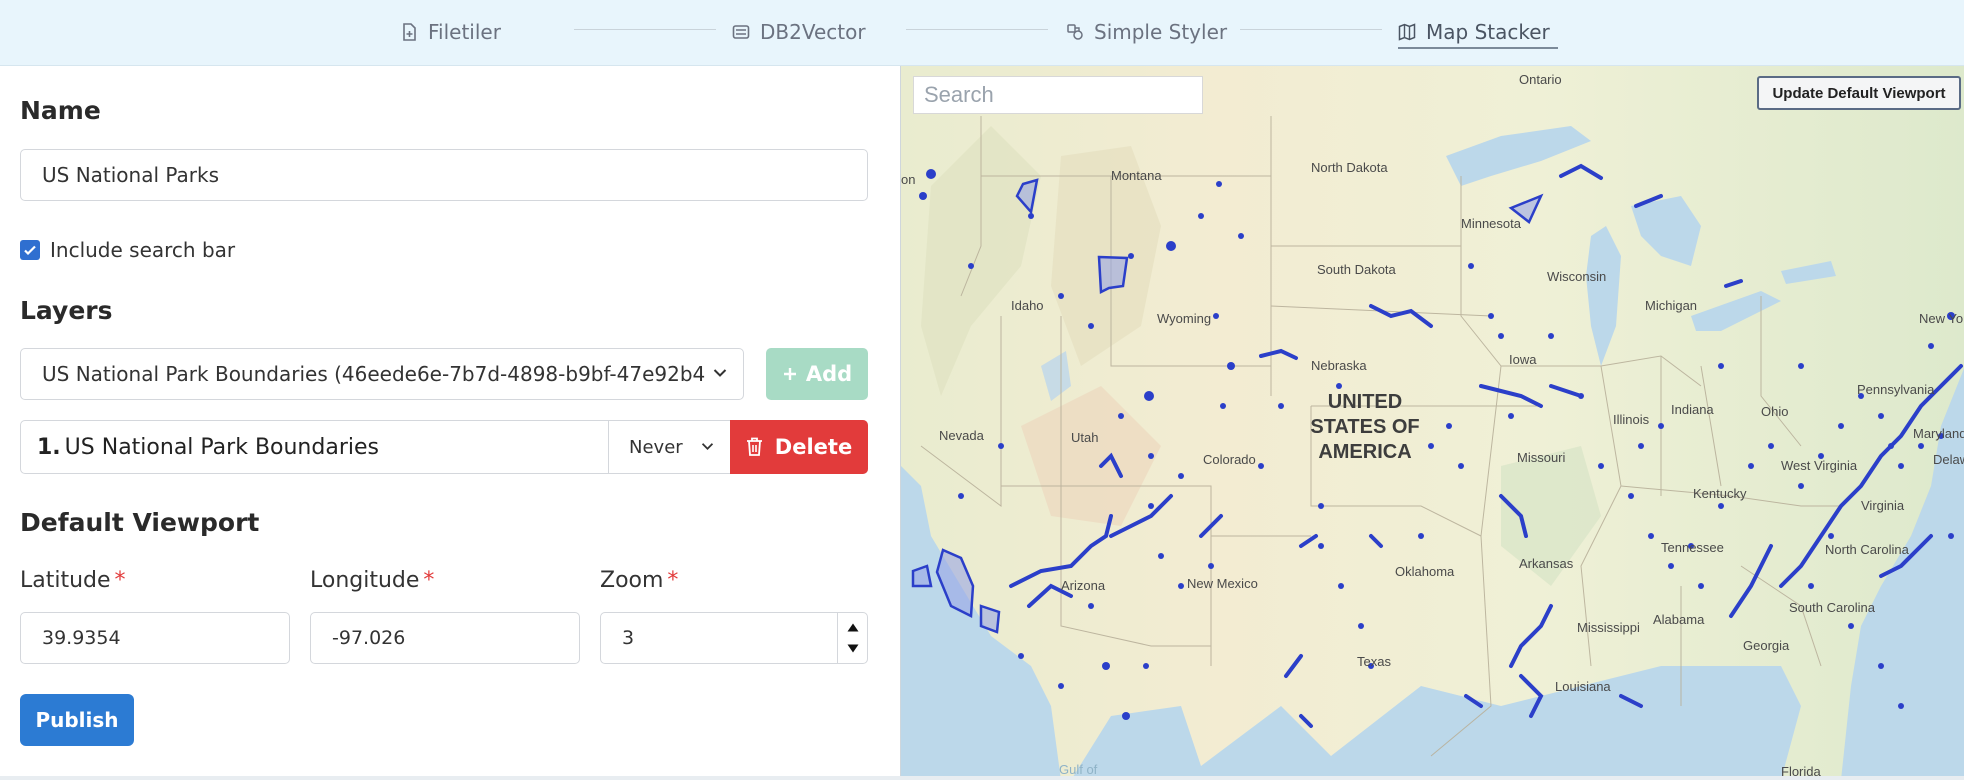 The height and width of the screenshot is (780, 1964). I want to click on nav-item-simple-styler: Simple Styler, so click(1146, 32).